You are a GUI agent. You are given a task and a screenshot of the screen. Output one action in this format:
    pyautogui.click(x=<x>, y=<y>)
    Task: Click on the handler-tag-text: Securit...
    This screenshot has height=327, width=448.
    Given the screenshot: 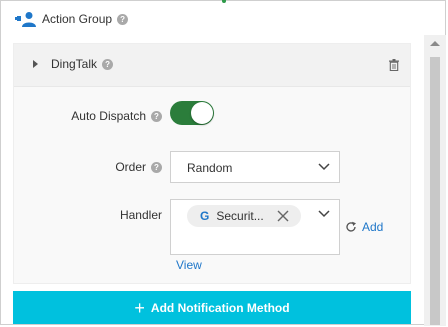 What is the action you would take?
    pyautogui.click(x=240, y=216)
    